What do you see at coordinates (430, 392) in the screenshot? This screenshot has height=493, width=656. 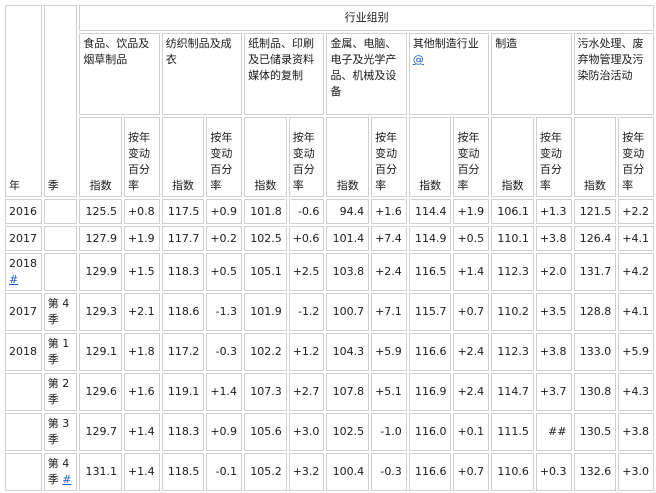 I see `index-cell: 116.9` at bounding box center [430, 392].